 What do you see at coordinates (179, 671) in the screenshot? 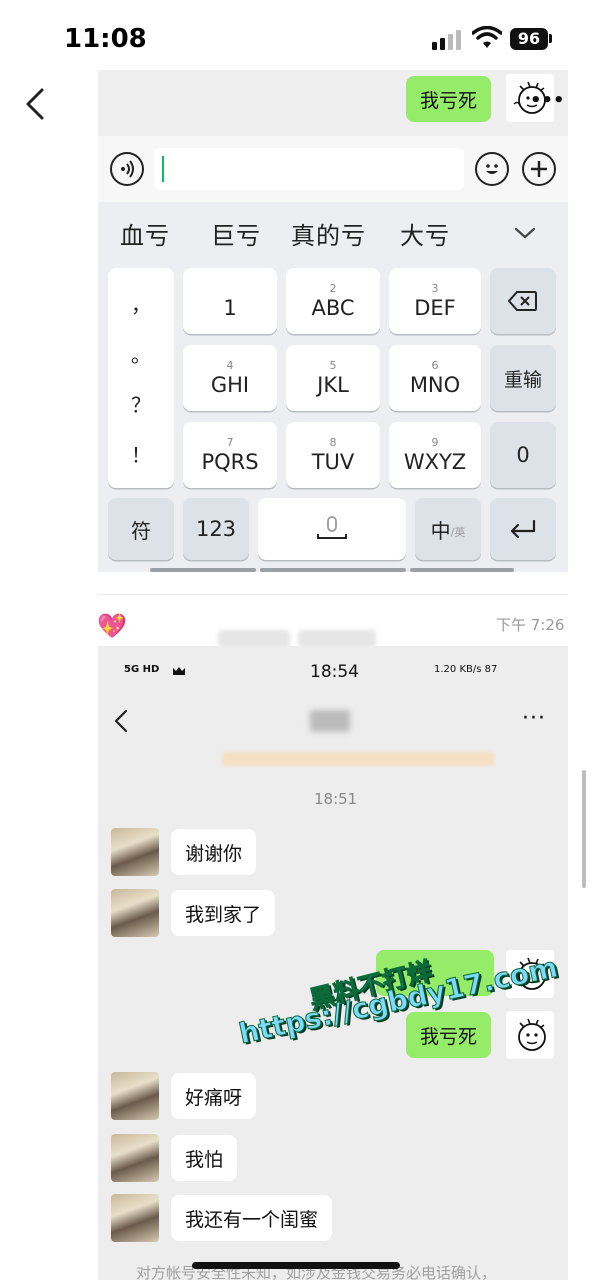
I see `crown-icon` at bounding box center [179, 671].